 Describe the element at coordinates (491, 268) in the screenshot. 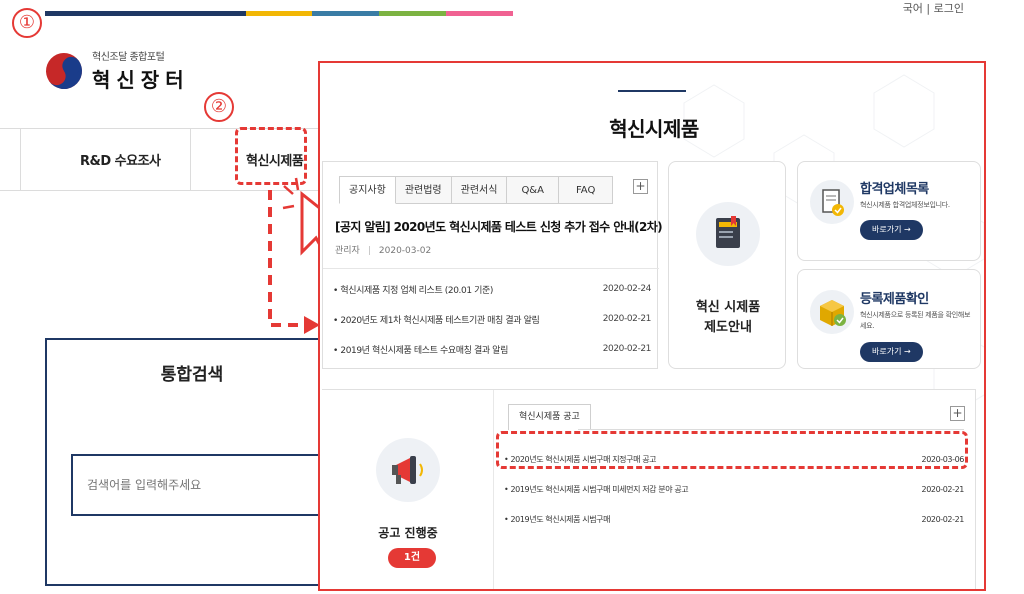

I see `card-divider` at that location.